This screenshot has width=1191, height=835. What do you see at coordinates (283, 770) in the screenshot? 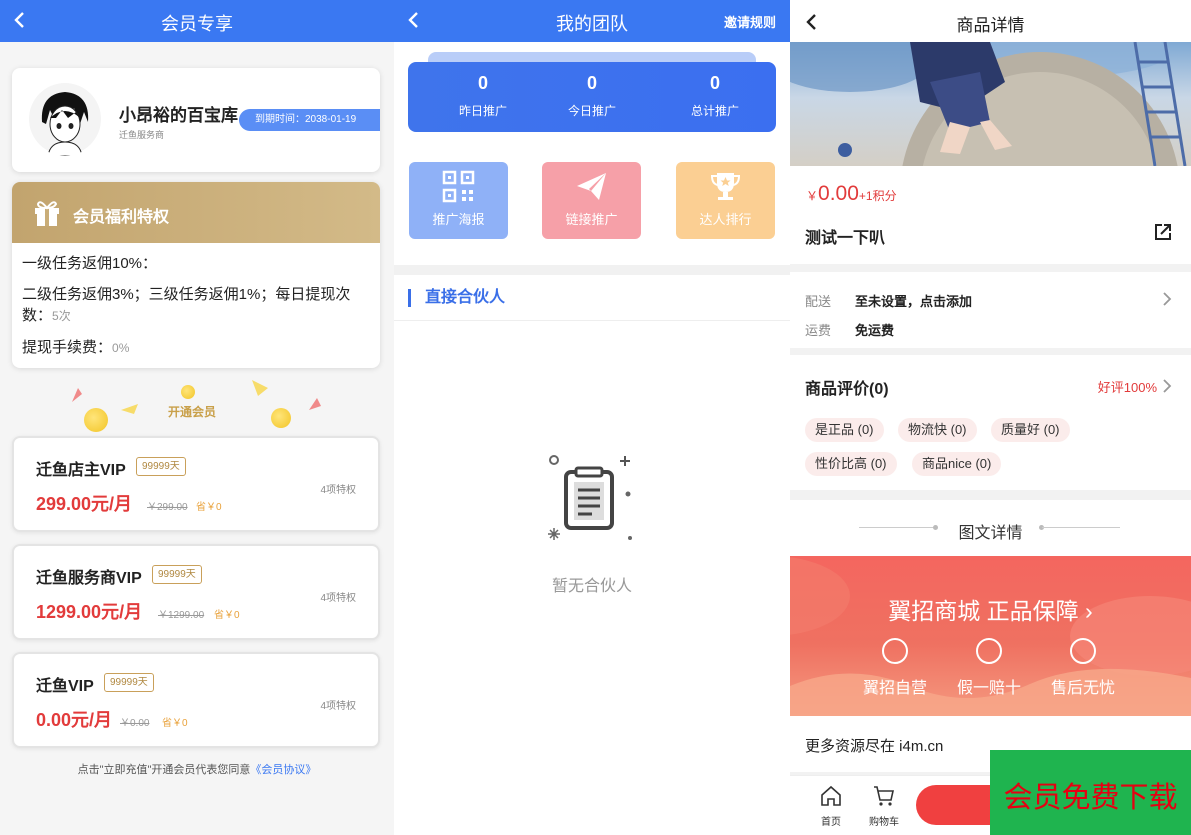
I see `agreement-link: 《会员协议》` at bounding box center [283, 770].